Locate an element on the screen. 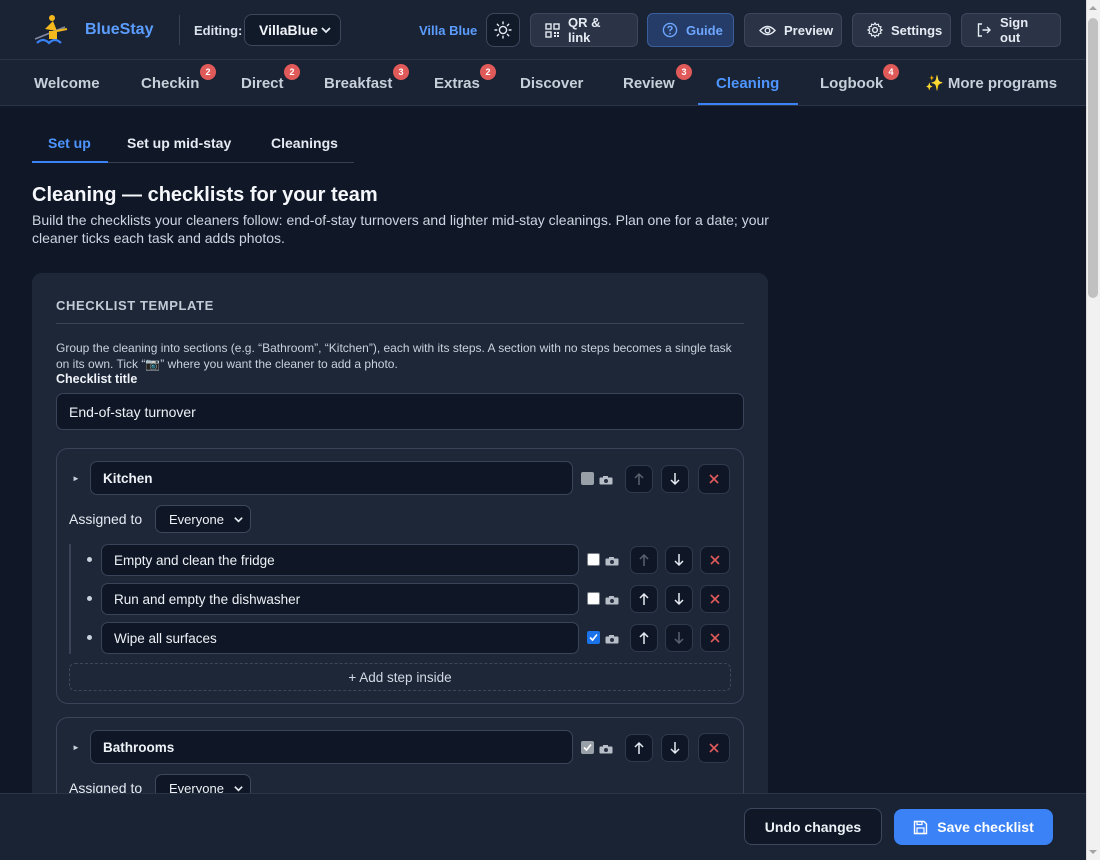 The height and width of the screenshot is (860, 1100). assigned-to-label: Assigned to is located at coordinates (106, 519).